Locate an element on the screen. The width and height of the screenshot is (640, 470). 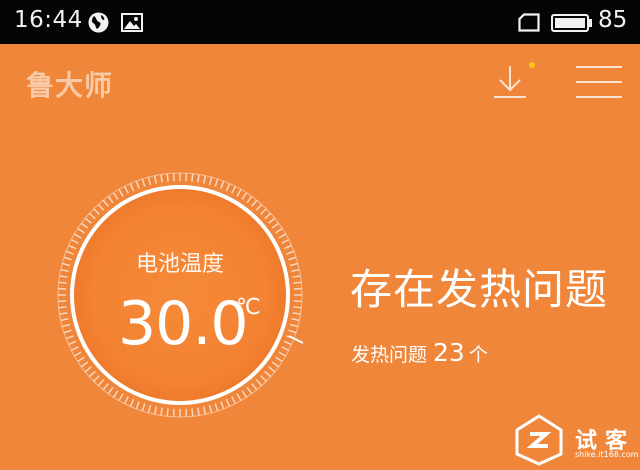
menu-button is located at coordinates (599, 83).